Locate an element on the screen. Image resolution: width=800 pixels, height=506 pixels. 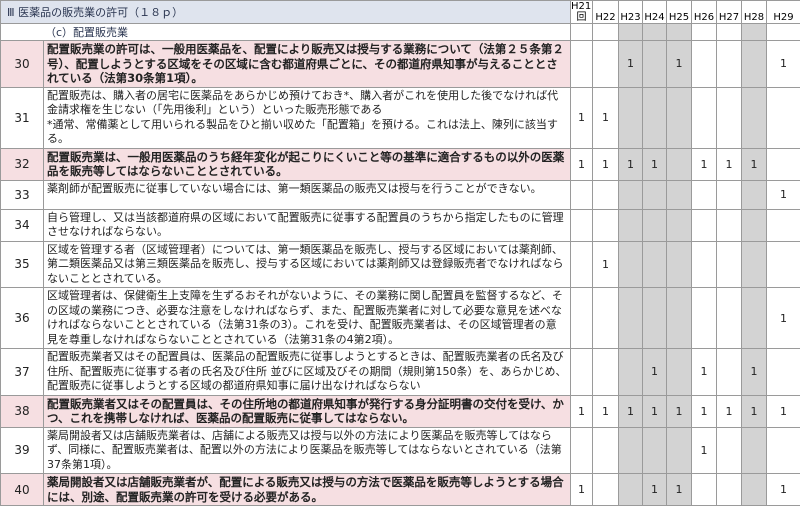
year-header: H25 is located at coordinates (679, 12).